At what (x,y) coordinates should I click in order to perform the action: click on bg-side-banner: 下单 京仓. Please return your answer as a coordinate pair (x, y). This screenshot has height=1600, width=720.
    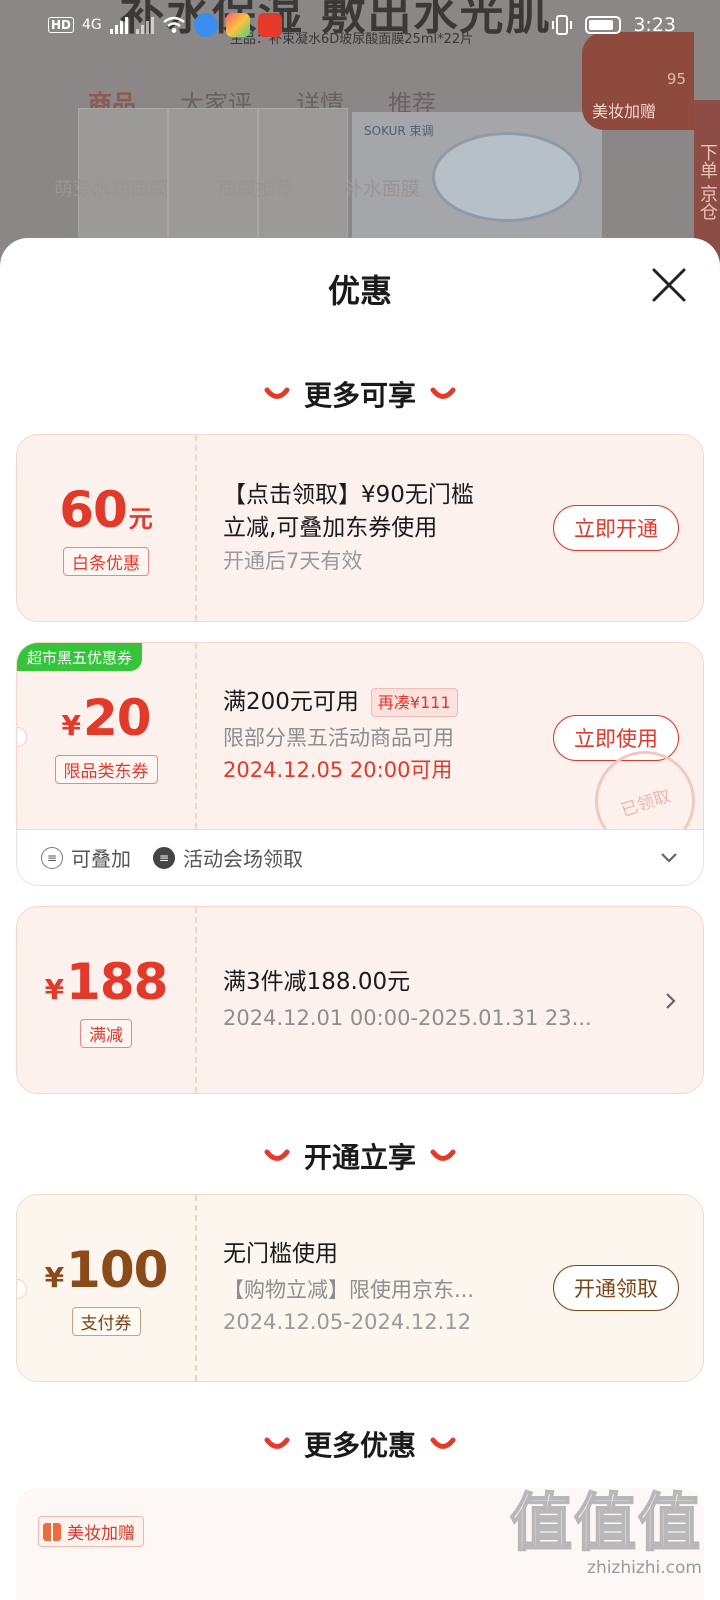
    Looking at the image, I should click on (707, 180).